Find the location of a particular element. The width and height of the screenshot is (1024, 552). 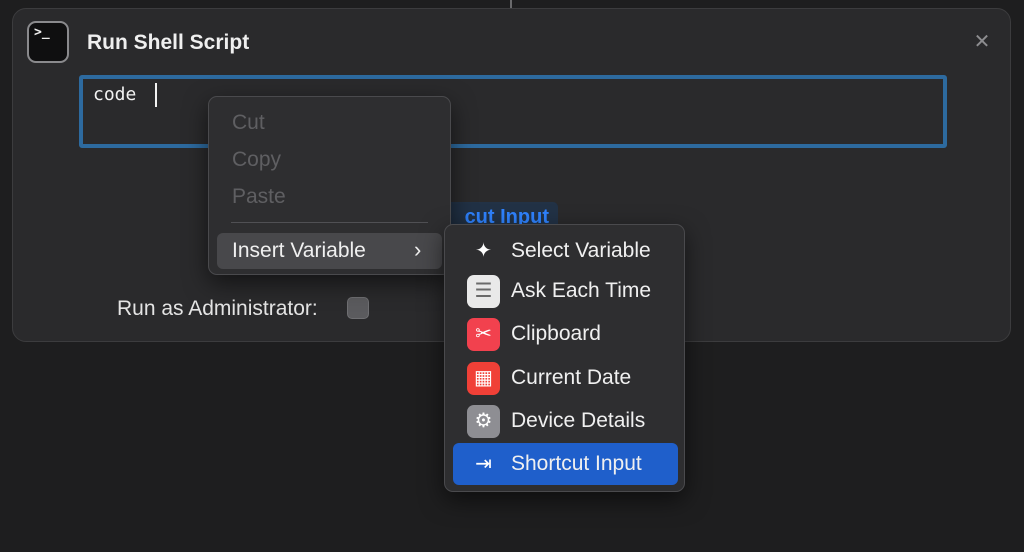

submenu-item-label: Select Variable is located at coordinates (581, 250).